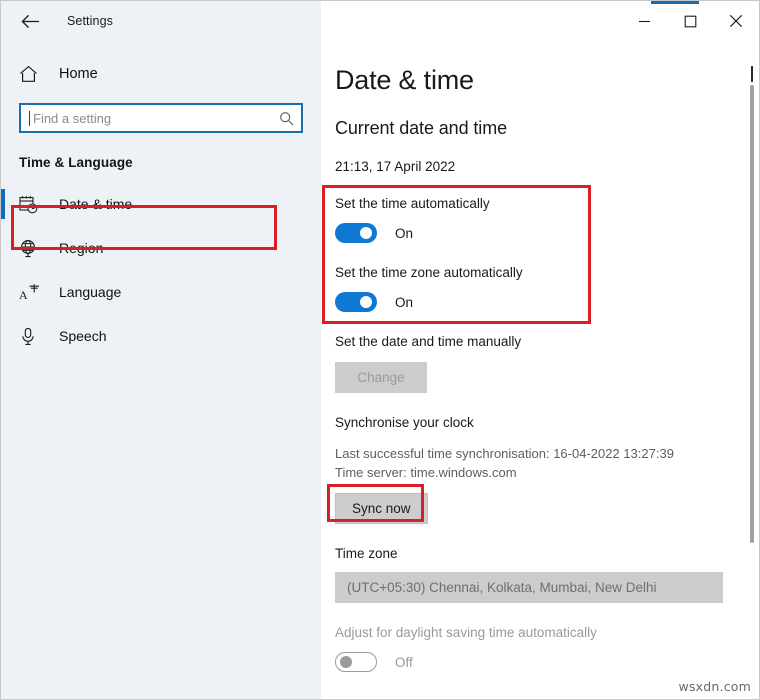  Describe the element at coordinates (76, 162) in the screenshot. I see `sidebar-section-title: Time & Language` at that location.